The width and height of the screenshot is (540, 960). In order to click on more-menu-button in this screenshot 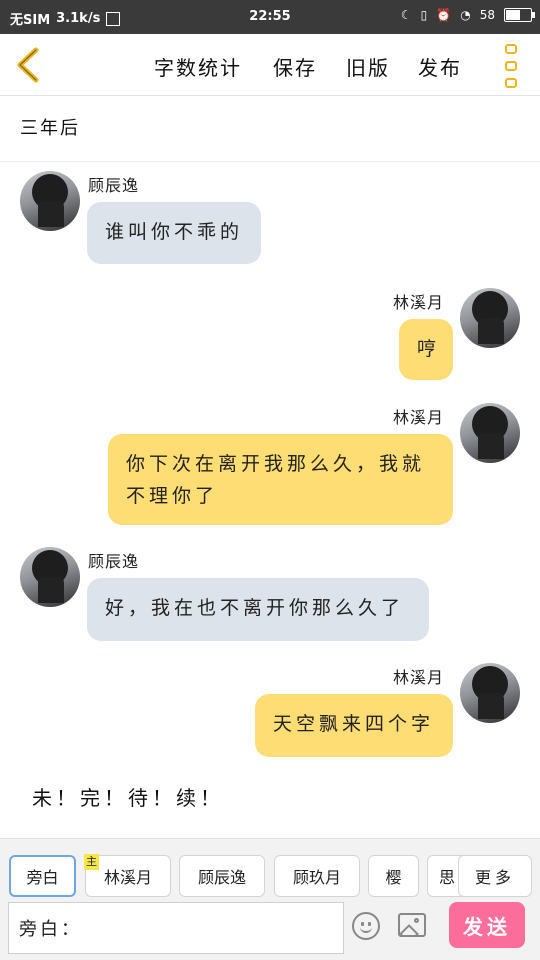, I will do `click(511, 66)`.